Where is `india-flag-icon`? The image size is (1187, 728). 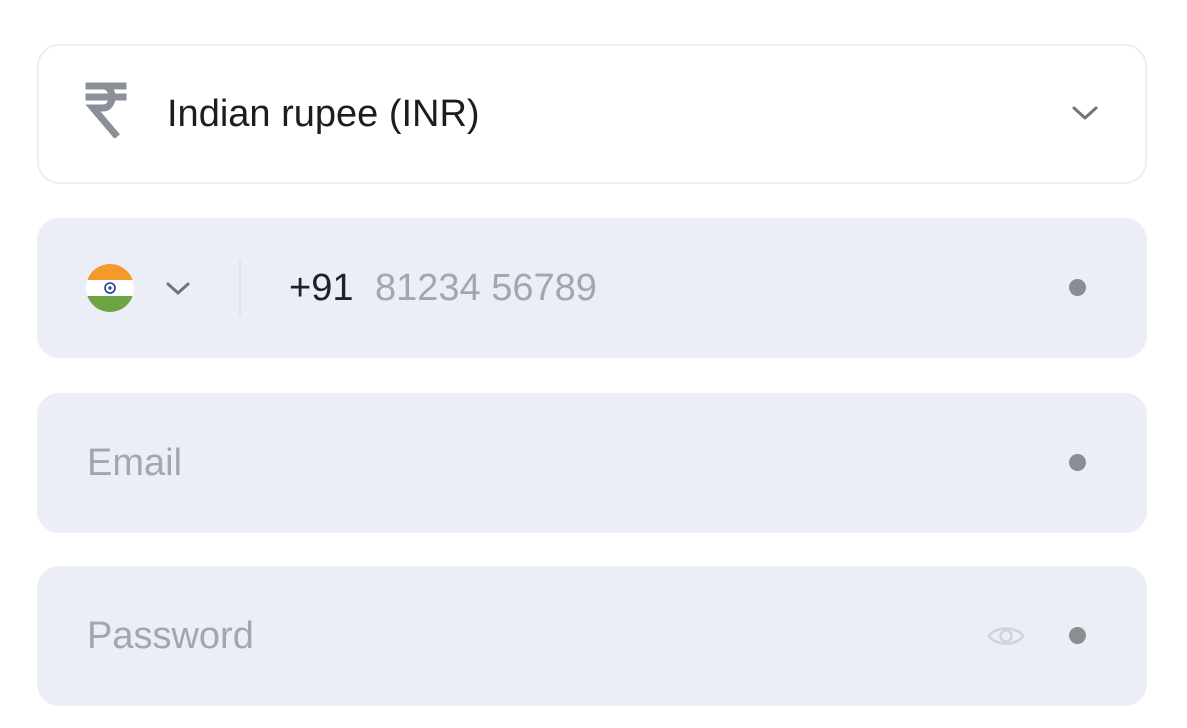 india-flag-icon is located at coordinates (110, 288).